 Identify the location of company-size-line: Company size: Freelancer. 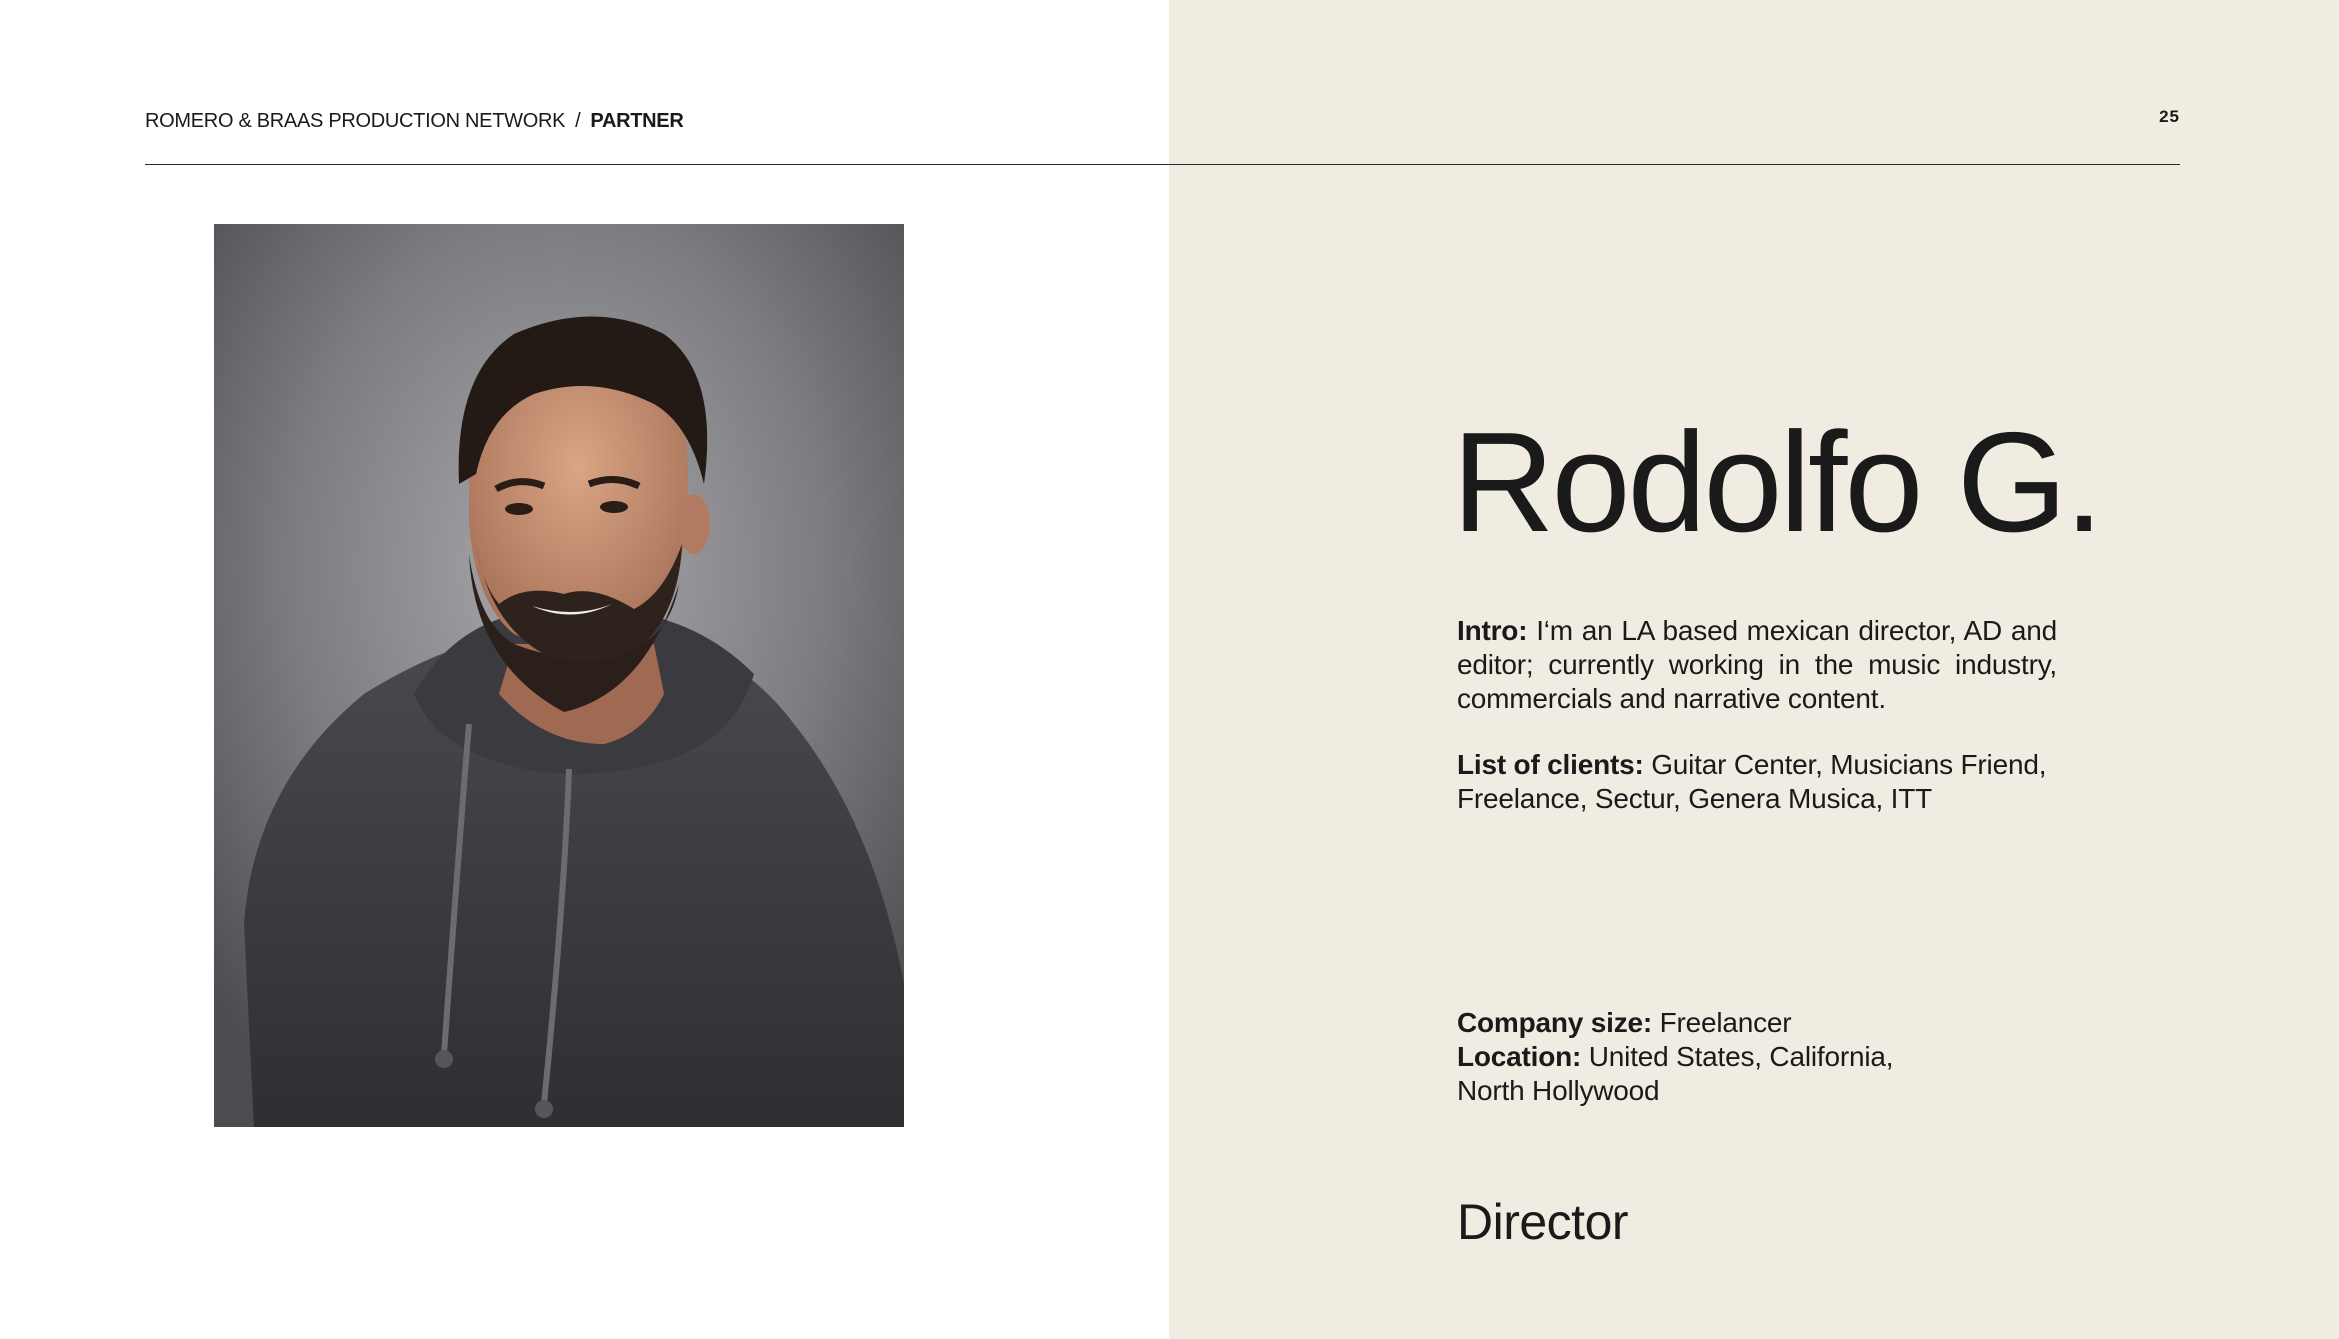
(1757, 1023).